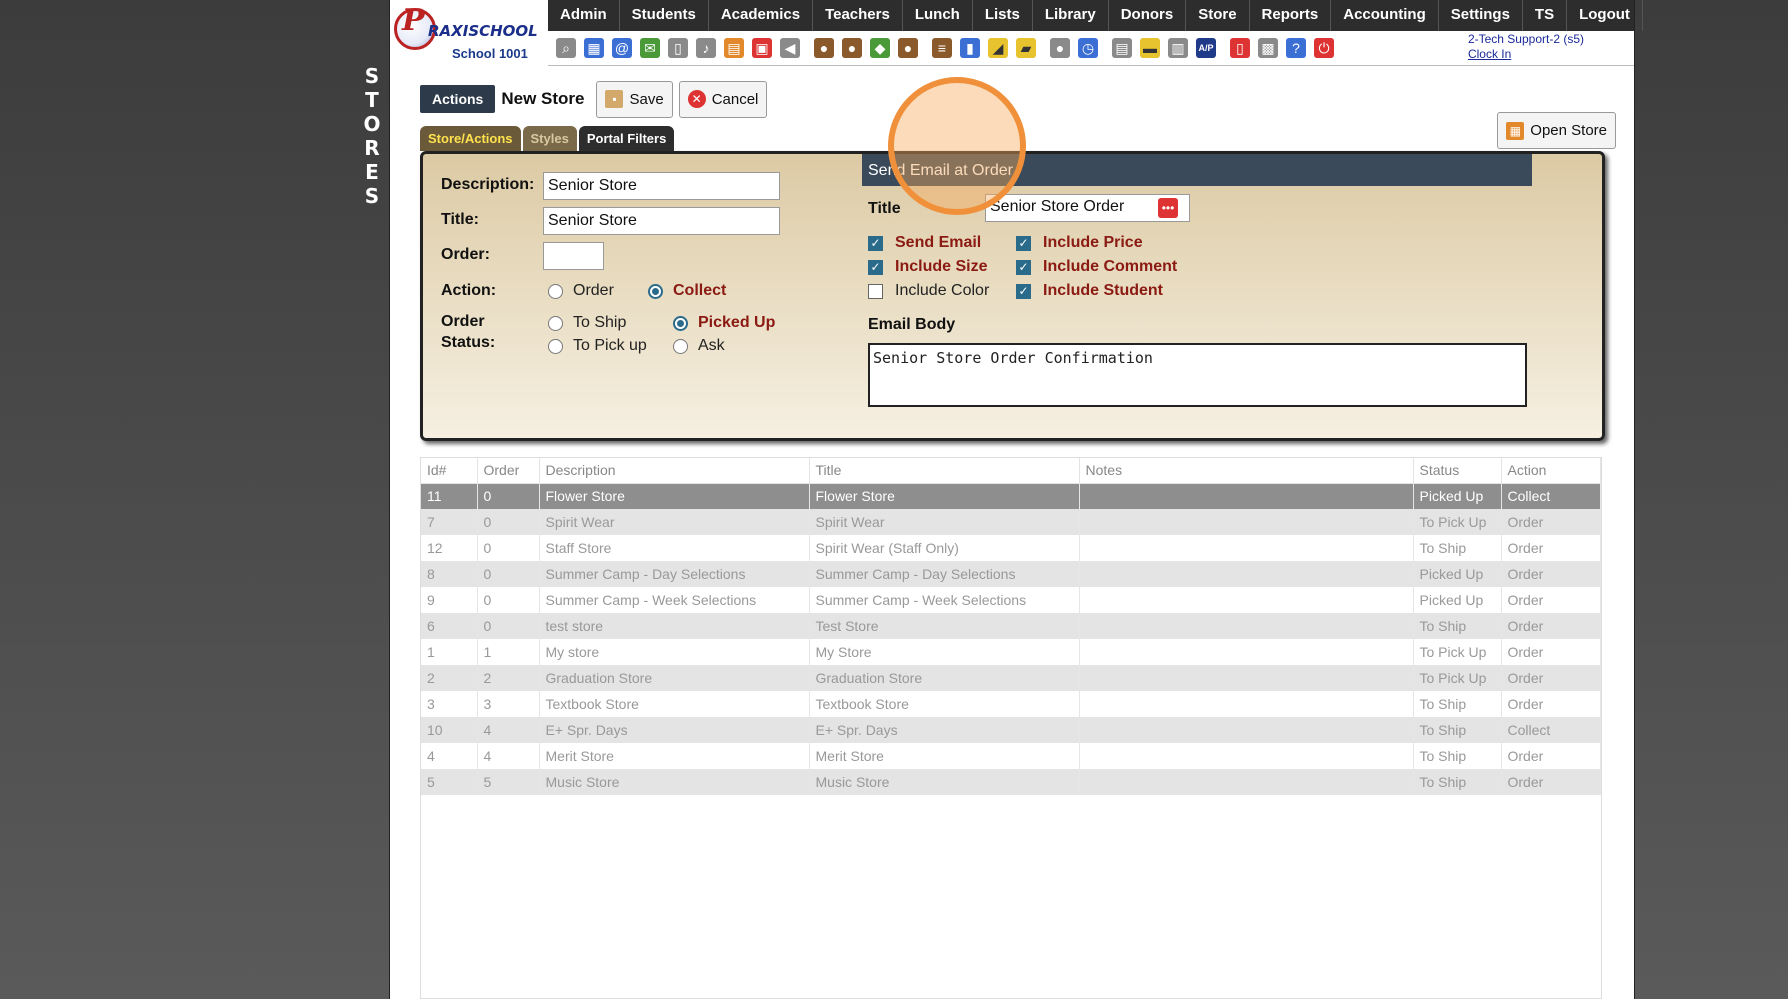 This screenshot has height=999, width=1788. I want to click on clock-in-link: Clock In, so click(1526, 54).